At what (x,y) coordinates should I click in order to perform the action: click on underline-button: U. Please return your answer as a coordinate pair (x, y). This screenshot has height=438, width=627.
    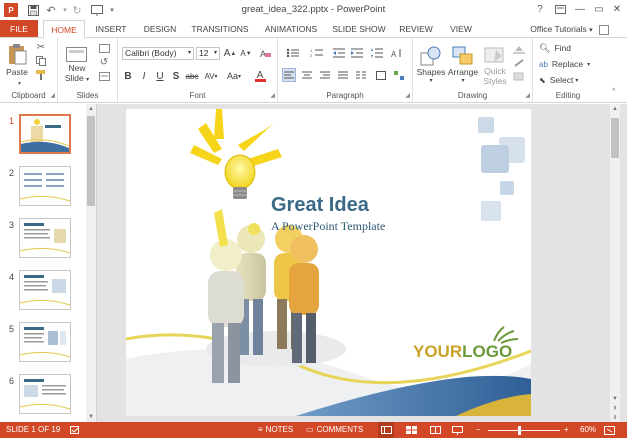
    Looking at the image, I should click on (160, 76).